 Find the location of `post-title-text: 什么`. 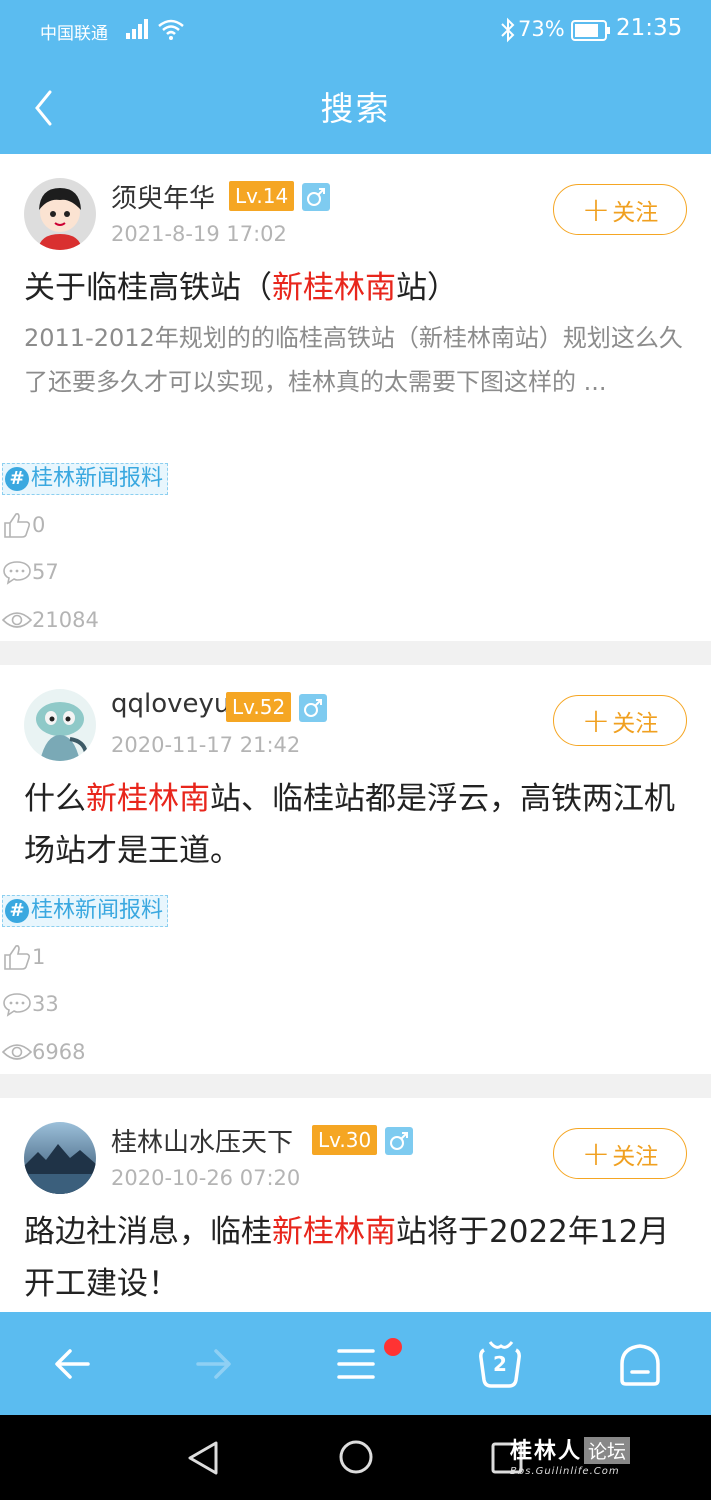

post-title-text: 什么 is located at coordinates (55, 799).